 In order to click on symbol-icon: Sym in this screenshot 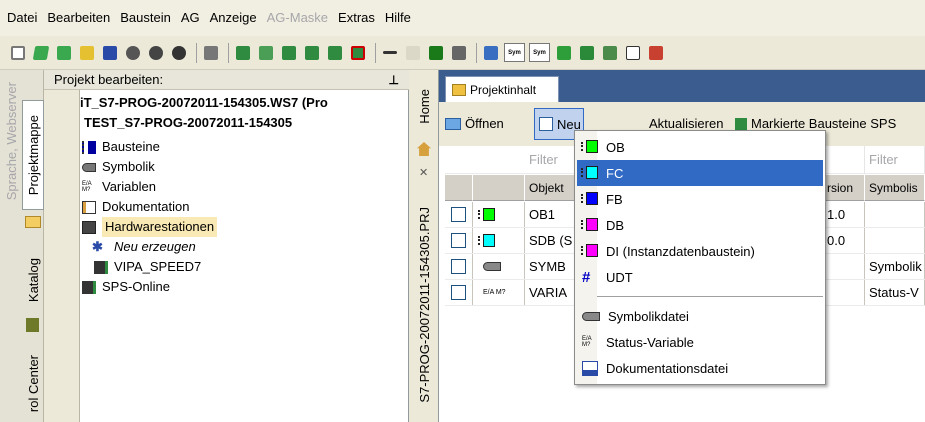, I will do `click(514, 52)`.